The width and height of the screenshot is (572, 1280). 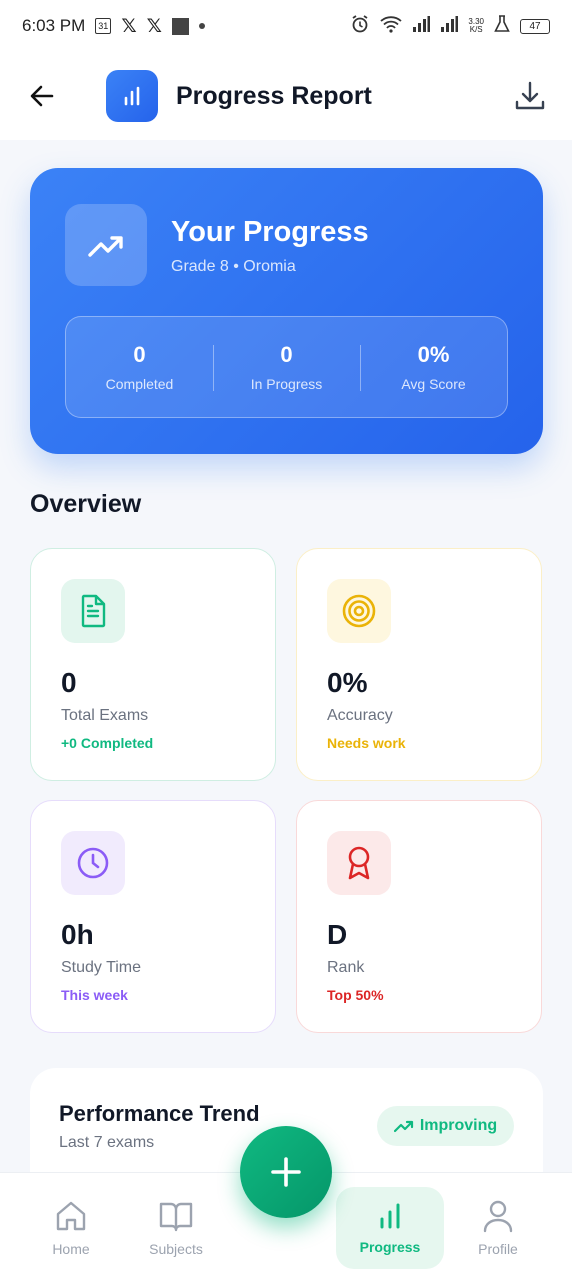 I want to click on x-app-icon: 𝕏, so click(x=129, y=26).